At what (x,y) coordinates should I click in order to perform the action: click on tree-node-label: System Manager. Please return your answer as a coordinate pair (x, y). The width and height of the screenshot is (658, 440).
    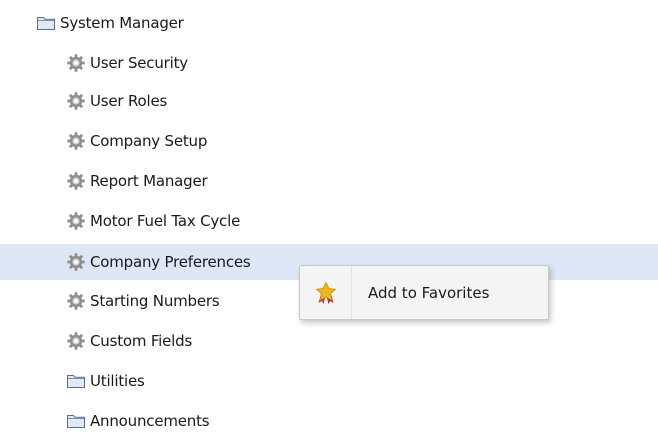
    Looking at the image, I should click on (122, 23).